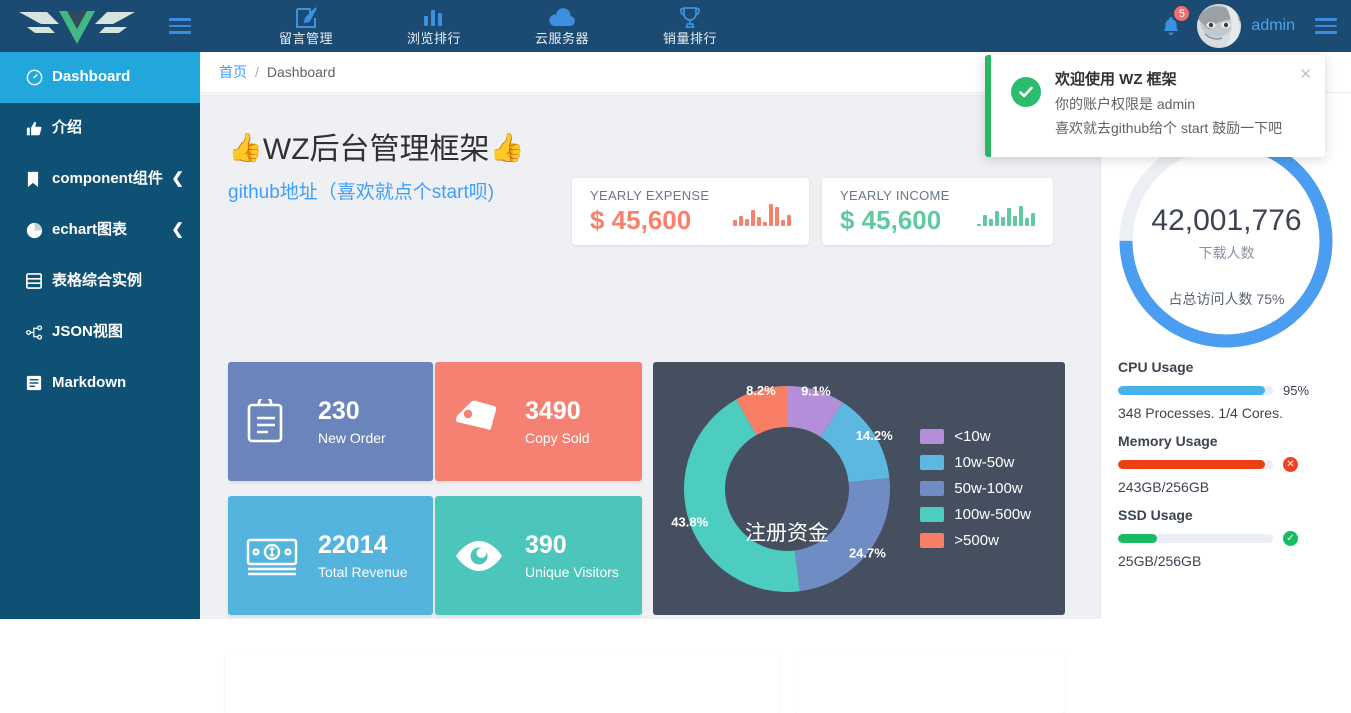 Image resolution: width=1351 pixels, height=713 pixels. I want to click on top-nav-item-sales-ranking: 销量排行, so click(690, 26).